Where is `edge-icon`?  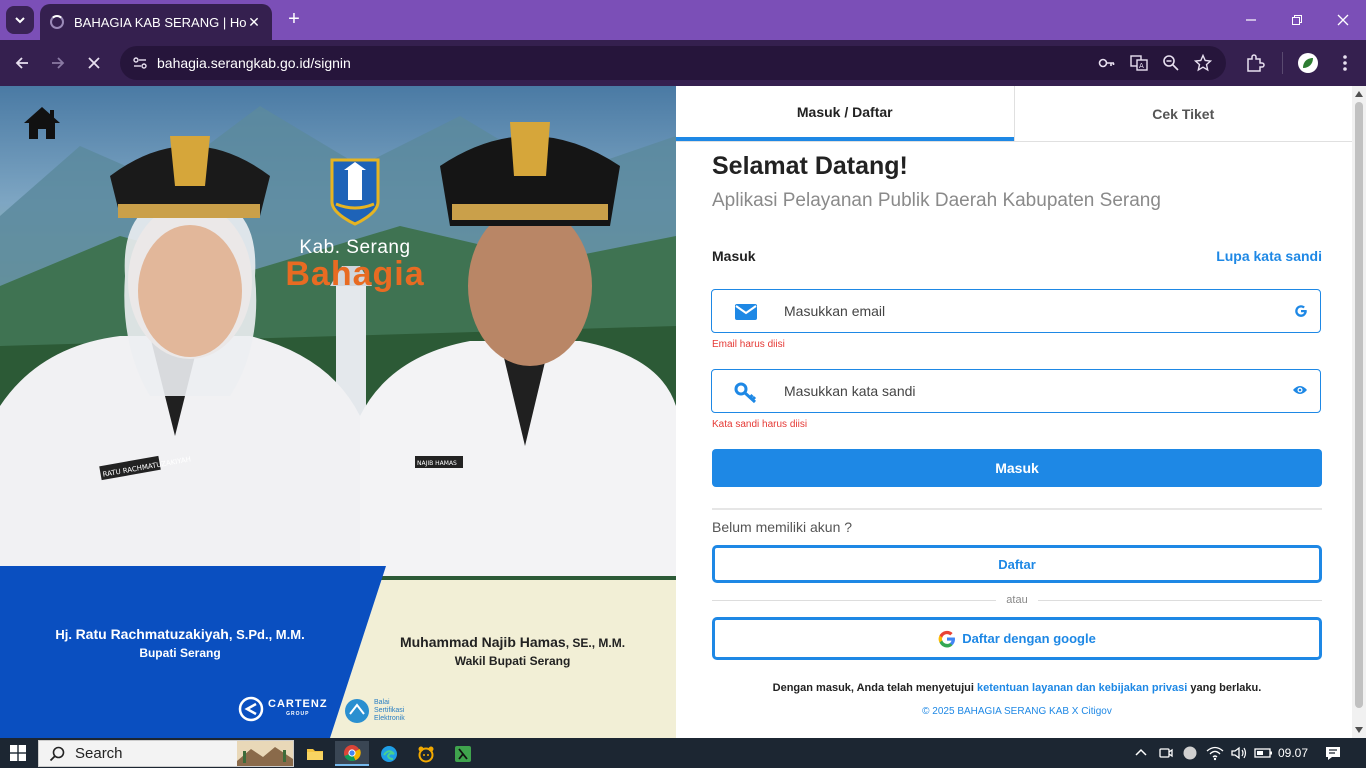 edge-icon is located at coordinates (389, 753).